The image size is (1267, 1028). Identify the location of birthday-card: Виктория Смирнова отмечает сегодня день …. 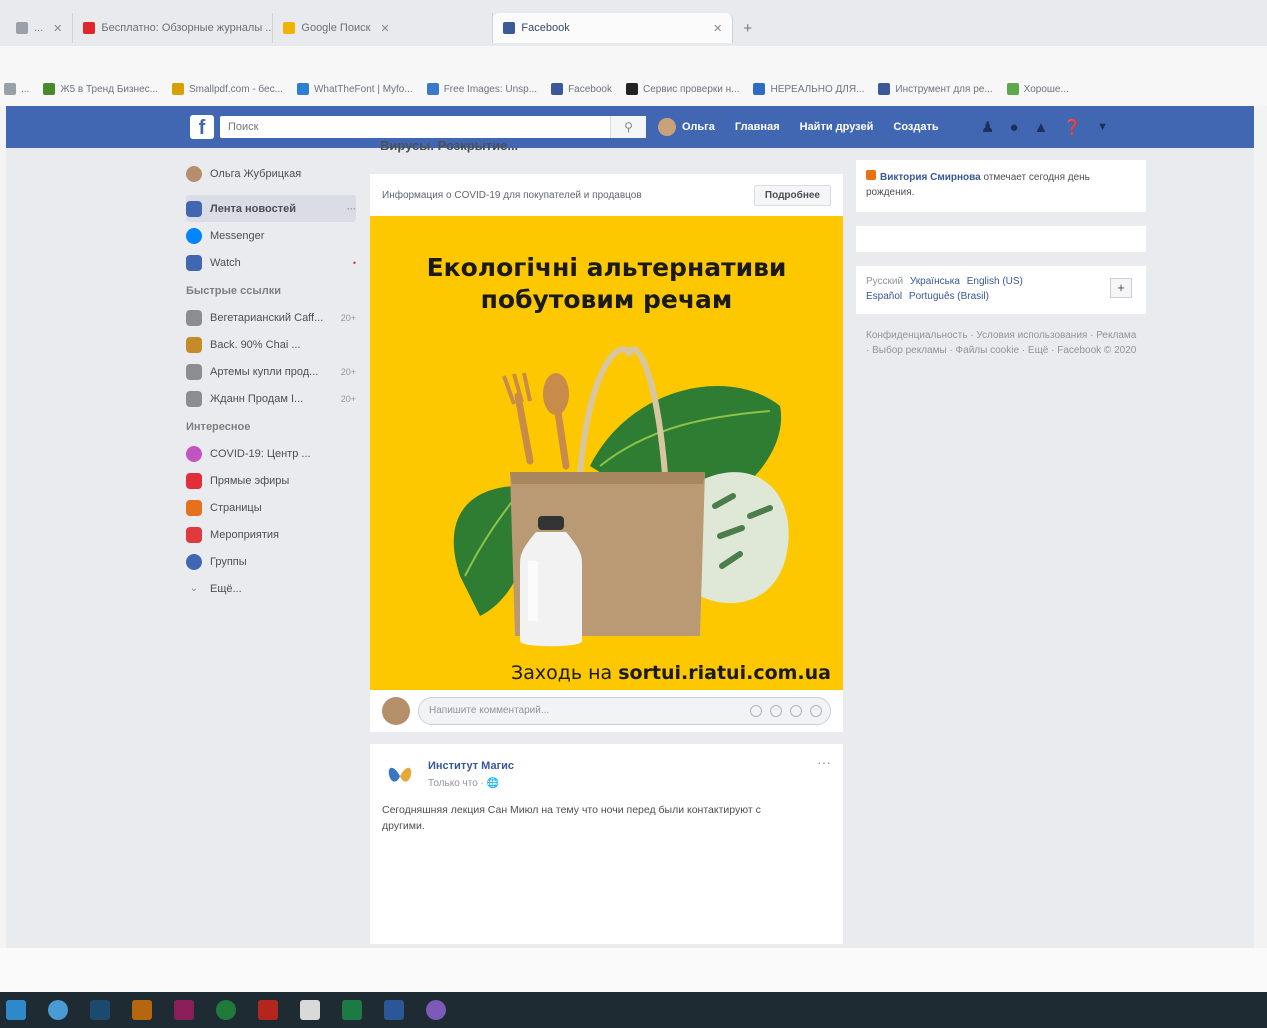
(1001, 186).